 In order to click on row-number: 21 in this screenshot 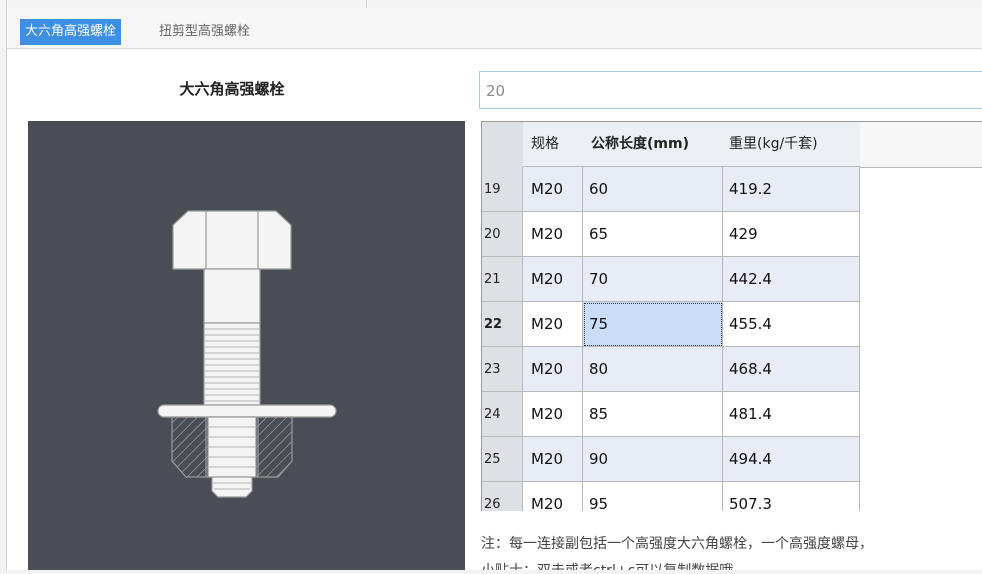, I will do `click(502, 279)`.